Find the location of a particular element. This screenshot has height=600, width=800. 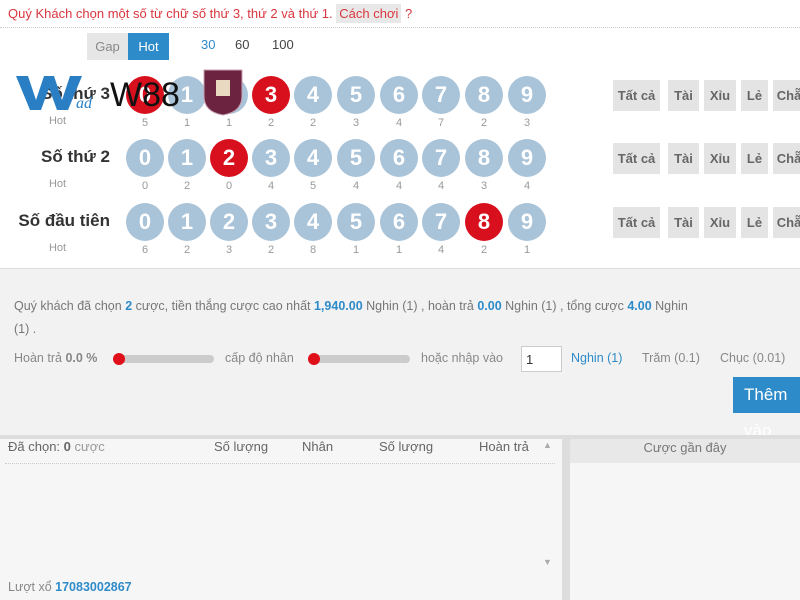

hot-toggle: Hot is located at coordinates (148, 46).